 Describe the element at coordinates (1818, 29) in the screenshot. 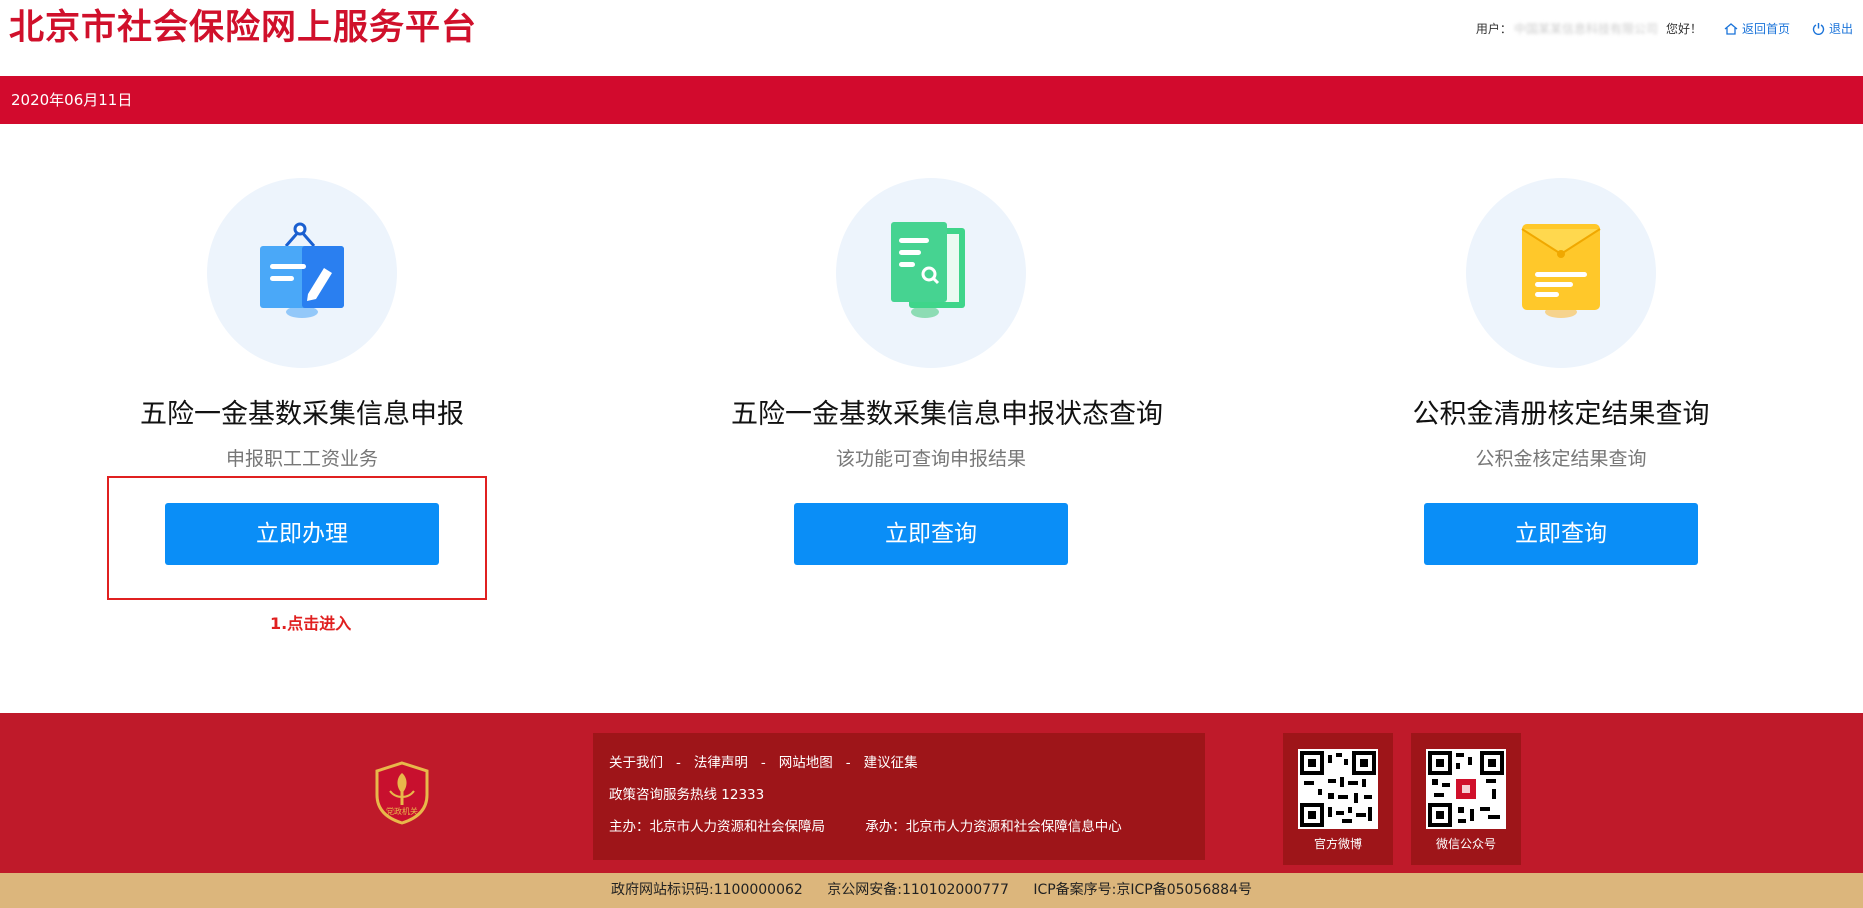

I see `power-icon` at that location.